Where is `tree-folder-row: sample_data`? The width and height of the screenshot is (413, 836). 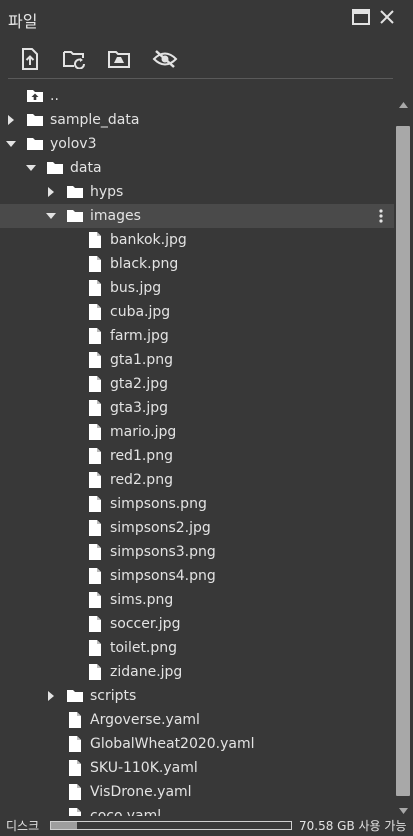 tree-folder-row: sample_data is located at coordinates (197, 120).